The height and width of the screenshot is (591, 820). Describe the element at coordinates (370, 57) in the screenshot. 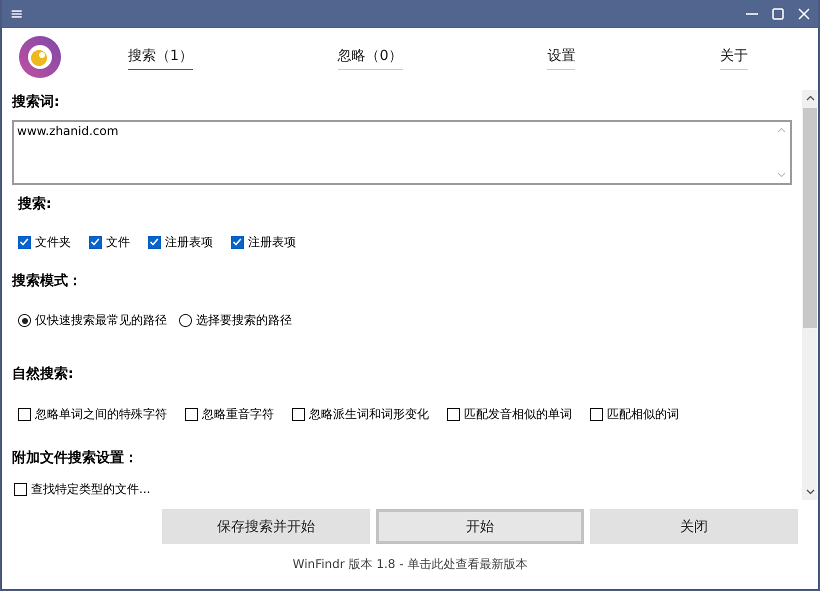

I see `tab: 忽略（0）` at that location.